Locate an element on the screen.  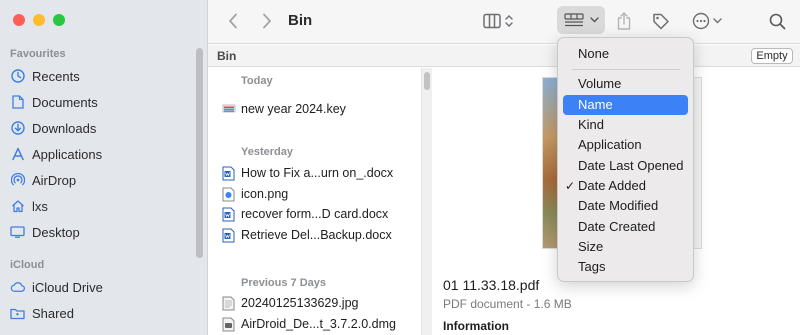
checkmark-icon: ✓ is located at coordinates (570, 186).